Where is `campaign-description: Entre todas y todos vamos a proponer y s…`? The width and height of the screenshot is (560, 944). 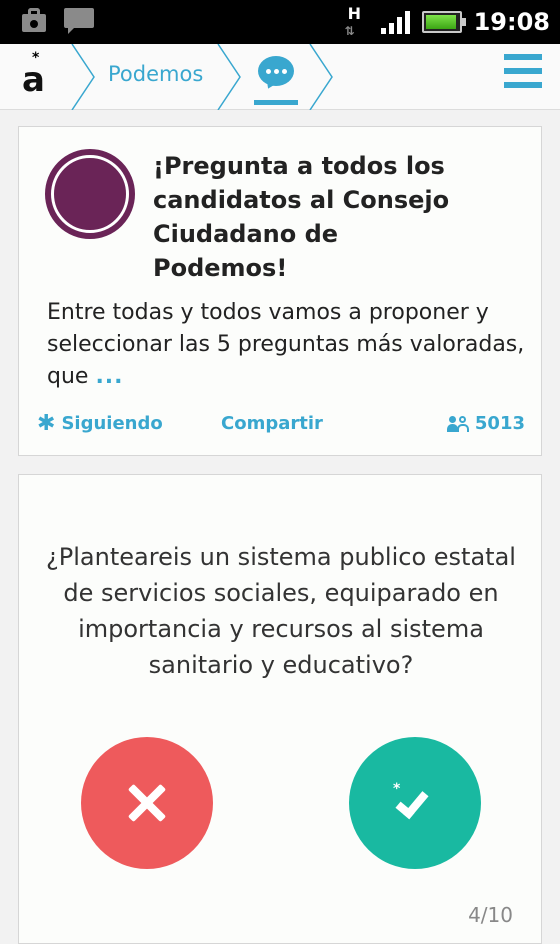 campaign-description: Entre todas y todos vamos a proponer y s… is located at coordinates (287, 345).